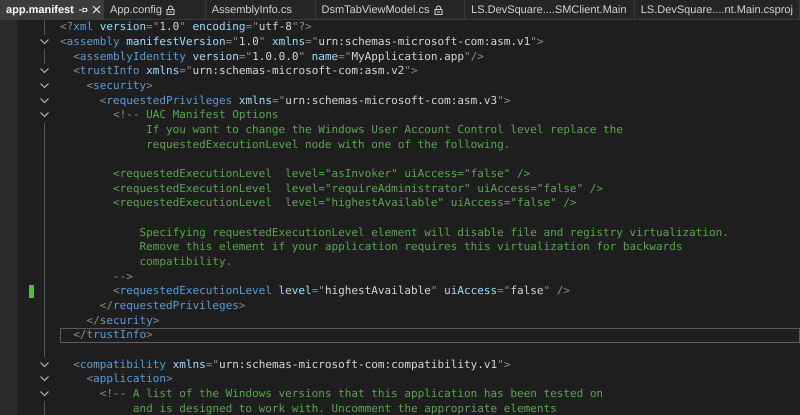 This screenshot has height=415, width=800. I want to click on editor-tab: app.manifest, so click(52, 9).